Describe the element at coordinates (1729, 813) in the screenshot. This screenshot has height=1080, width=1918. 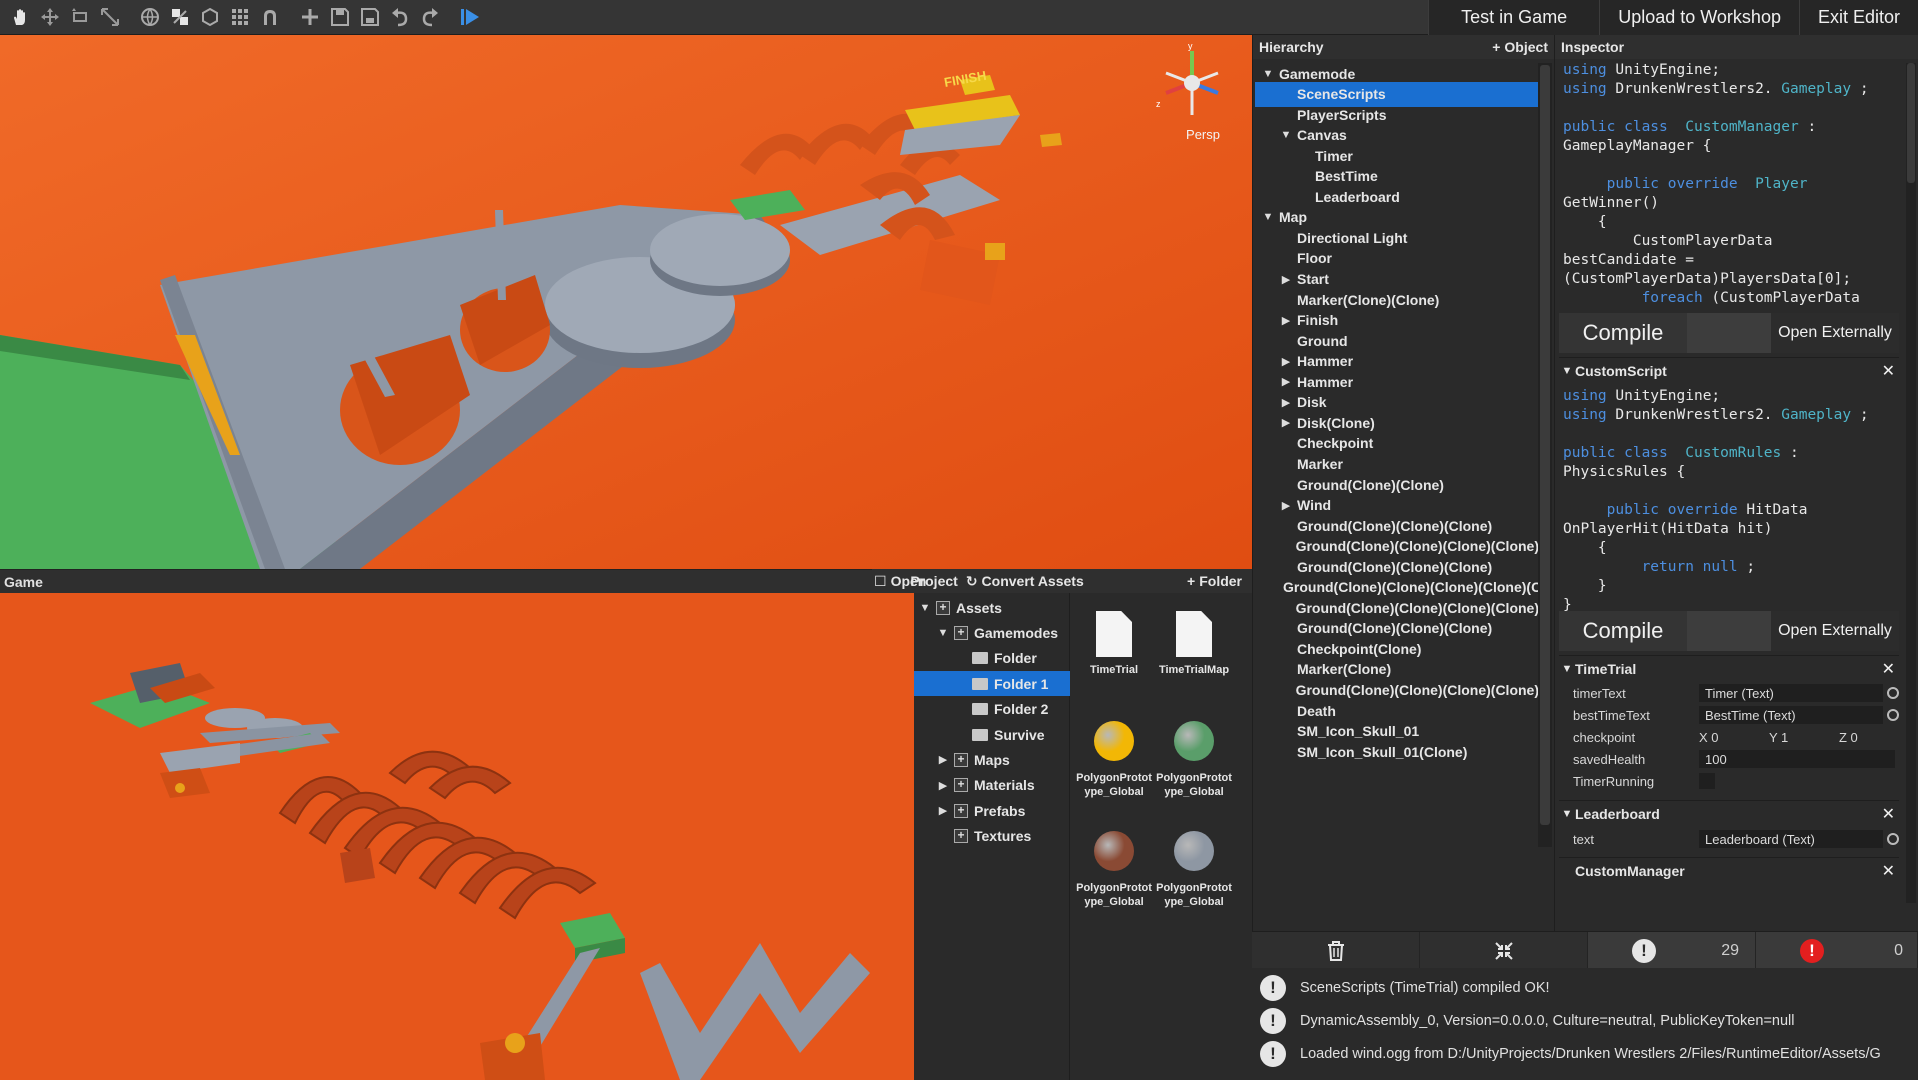
I see `leaderboard-component-header: ▼ Leaderboard ✕` at that location.